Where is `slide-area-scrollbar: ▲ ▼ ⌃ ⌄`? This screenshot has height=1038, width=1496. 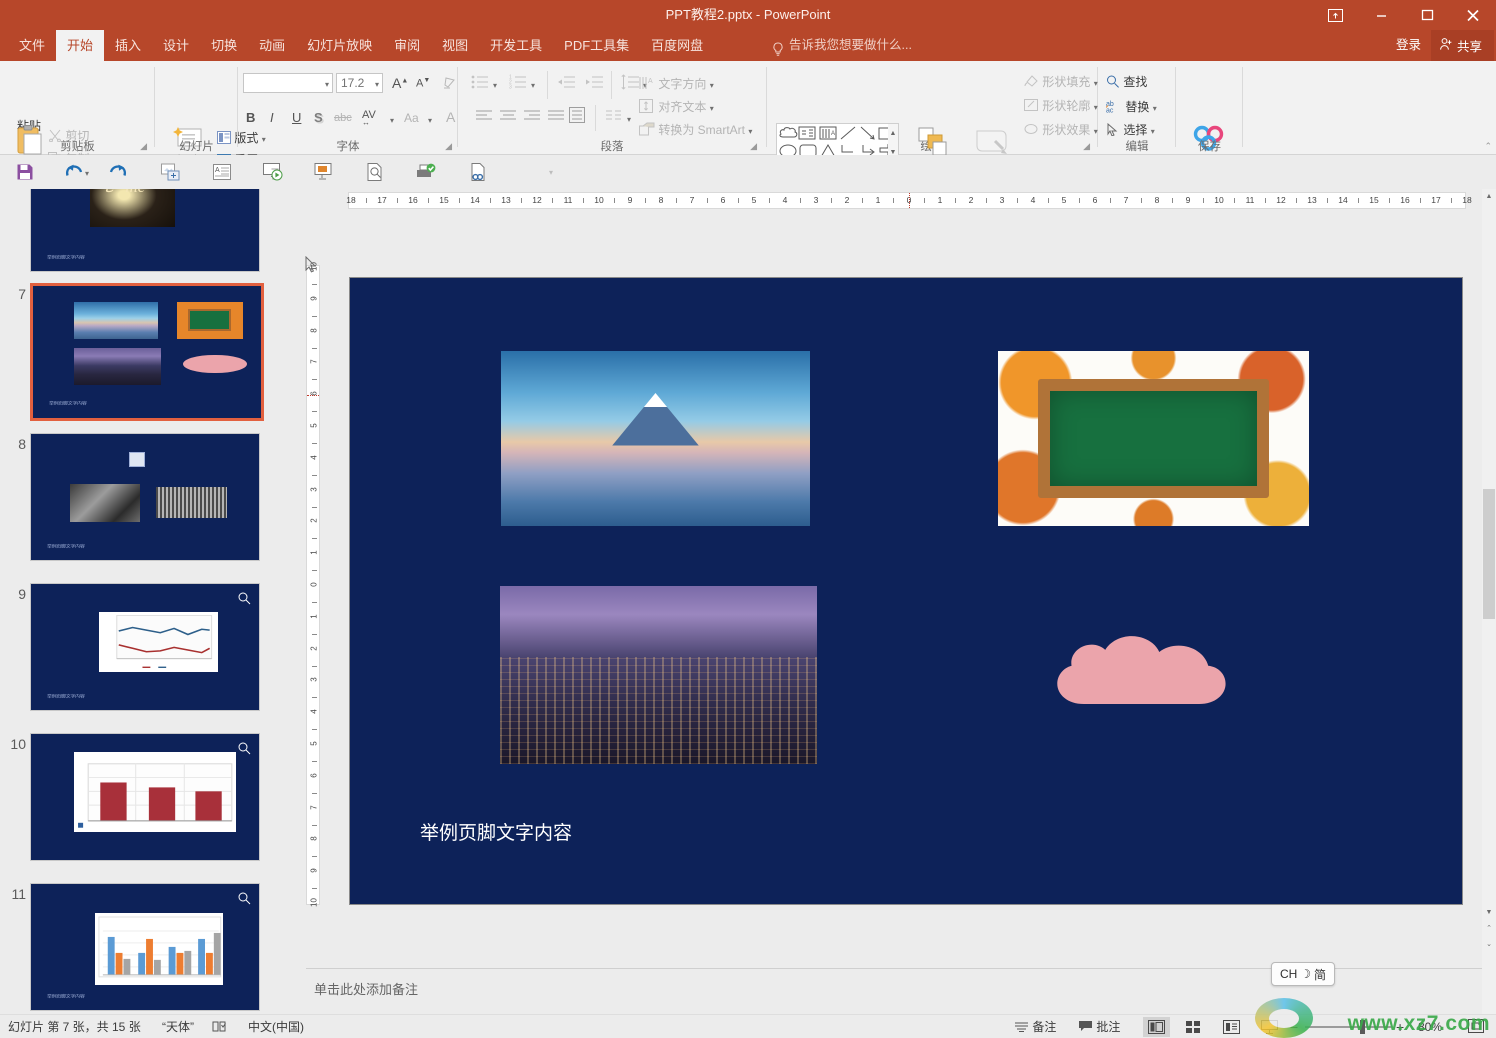 slide-area-scrollbar: ▲ ▼ ⌃ ⌄ is located at coordinates (1489, 601).